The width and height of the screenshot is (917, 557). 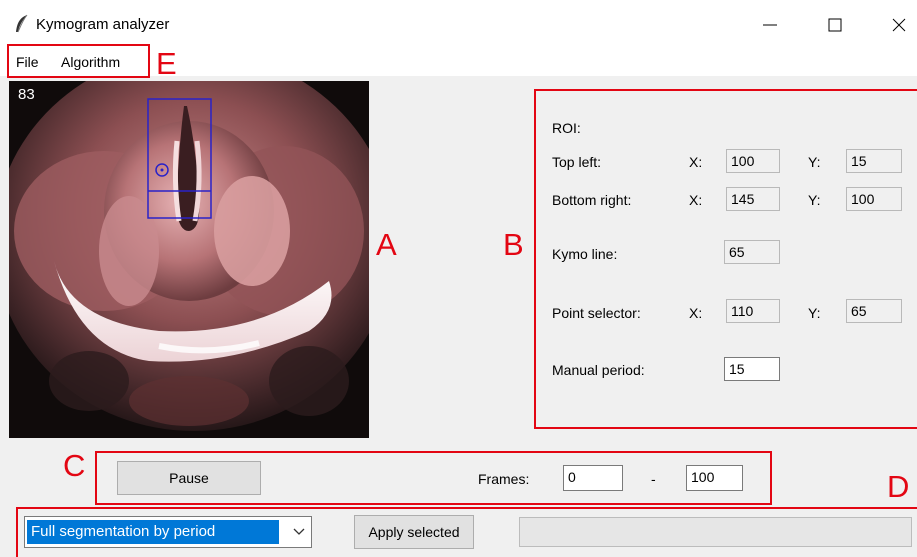 I want to click on roi-heading: ROI:, so click(x=566, y=128).